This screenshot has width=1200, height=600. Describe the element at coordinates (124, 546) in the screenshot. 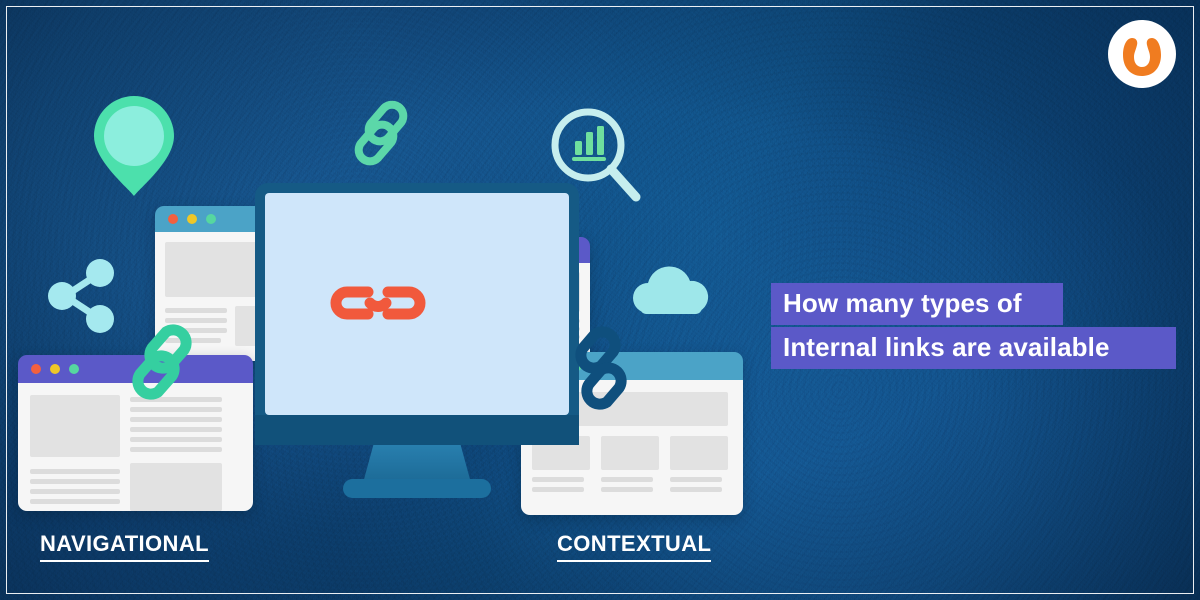

I see `caption-navigational: NAVIGATIONAL` at that location.